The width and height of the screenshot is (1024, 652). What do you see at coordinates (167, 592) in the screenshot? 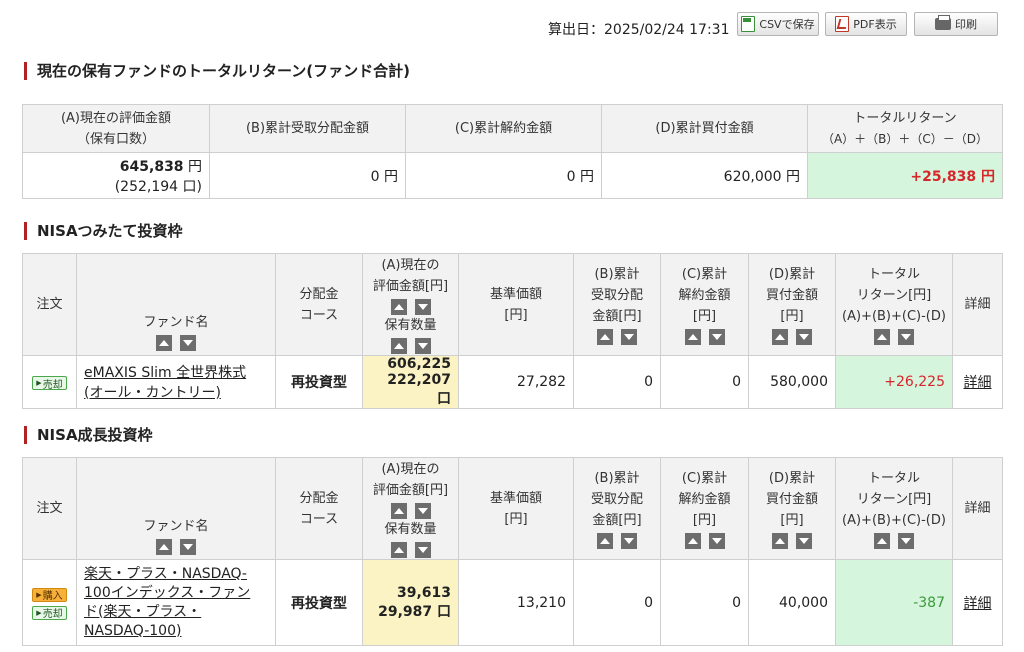
I see `fund-name-line2: 100インデックス・ファン` at bounding box center [167, 592].